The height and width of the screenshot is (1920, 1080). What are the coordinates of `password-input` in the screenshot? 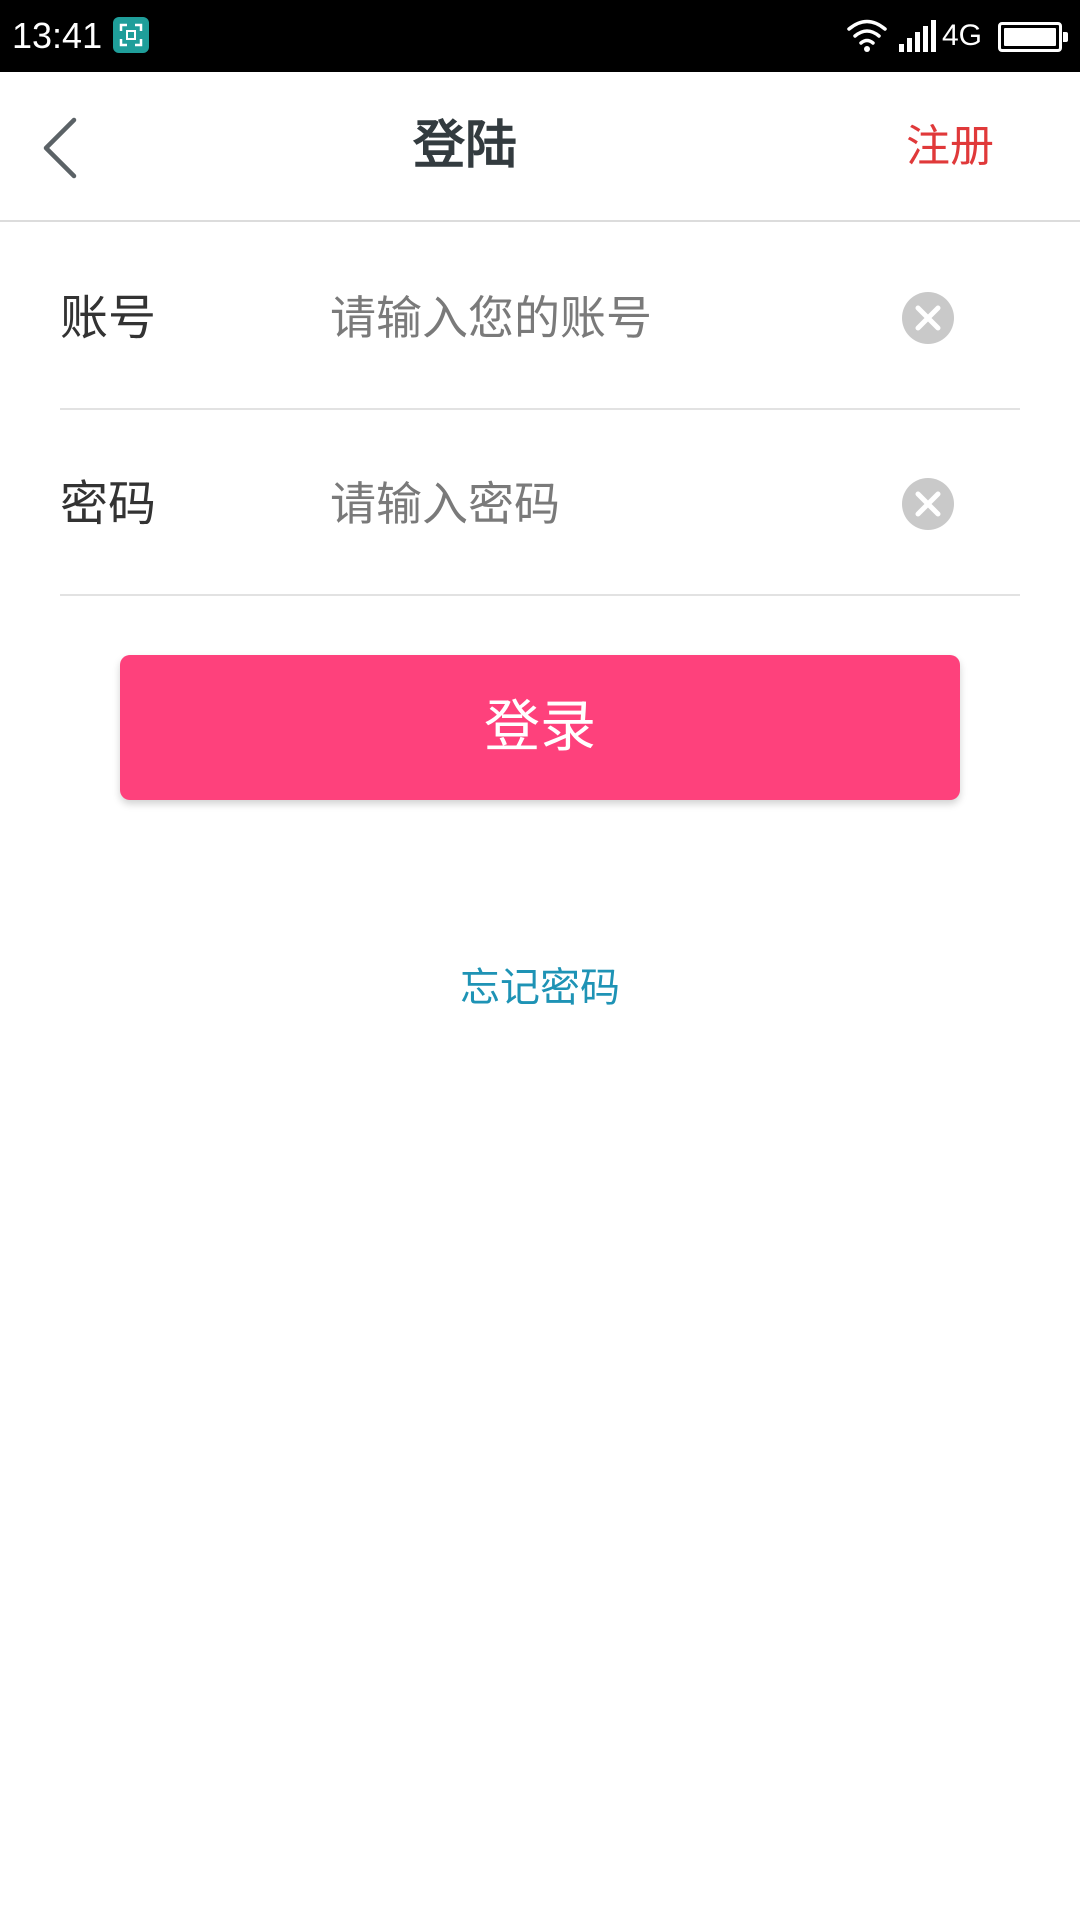 It's located at (610, 504).